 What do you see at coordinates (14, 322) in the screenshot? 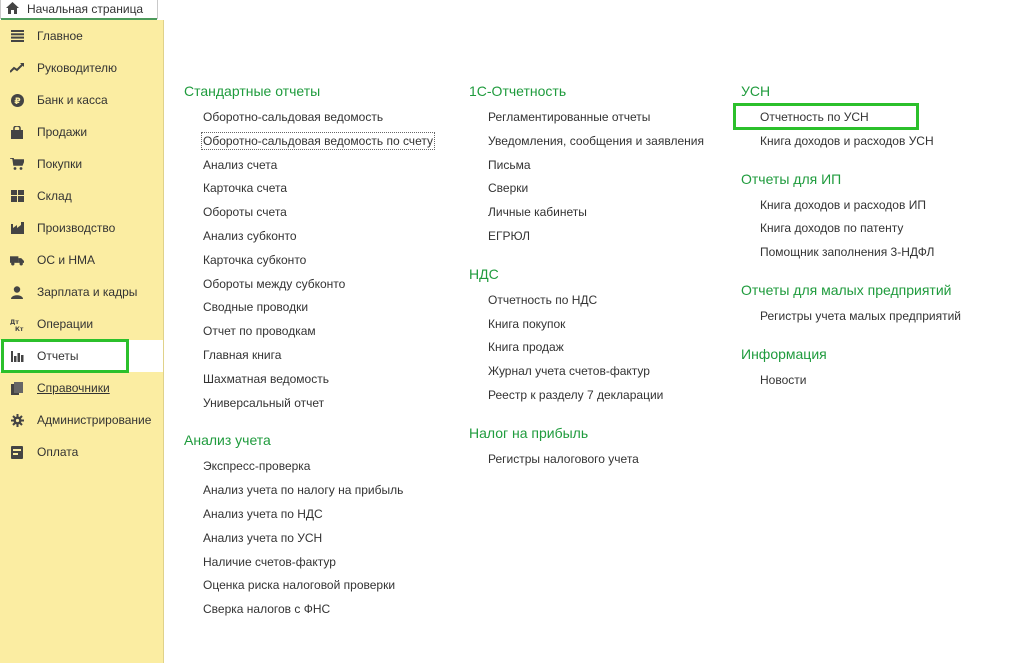
I see `svg-text: Дт` at bounding box center [14, 322].